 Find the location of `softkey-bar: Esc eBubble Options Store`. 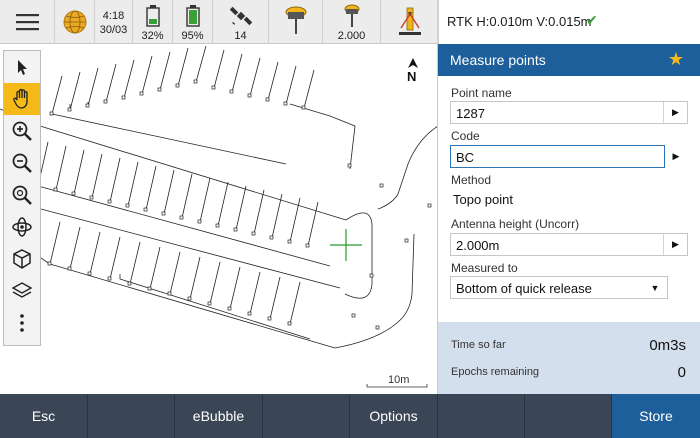

softkey-bar: Esc eBubble Options Store is located at coordinates (350, 416).